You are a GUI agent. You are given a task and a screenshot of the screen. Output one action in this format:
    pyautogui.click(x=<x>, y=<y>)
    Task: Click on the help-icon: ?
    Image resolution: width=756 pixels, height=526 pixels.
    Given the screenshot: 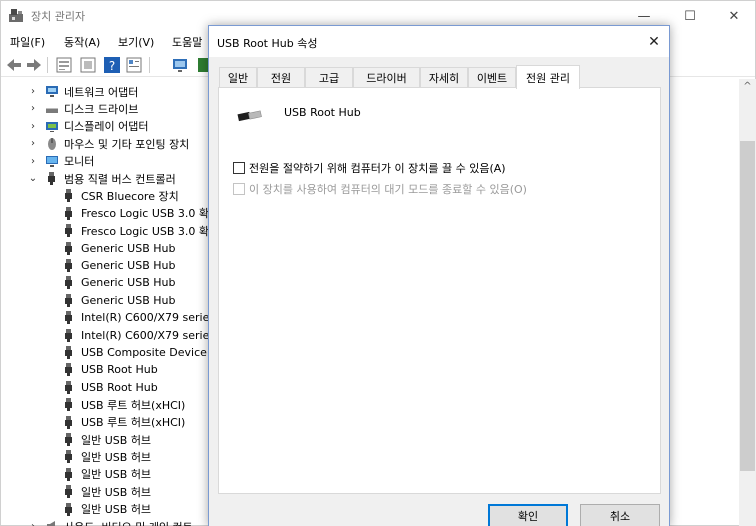 What is the action you would take?
    pyautogui.click(x=112, y=65)
    